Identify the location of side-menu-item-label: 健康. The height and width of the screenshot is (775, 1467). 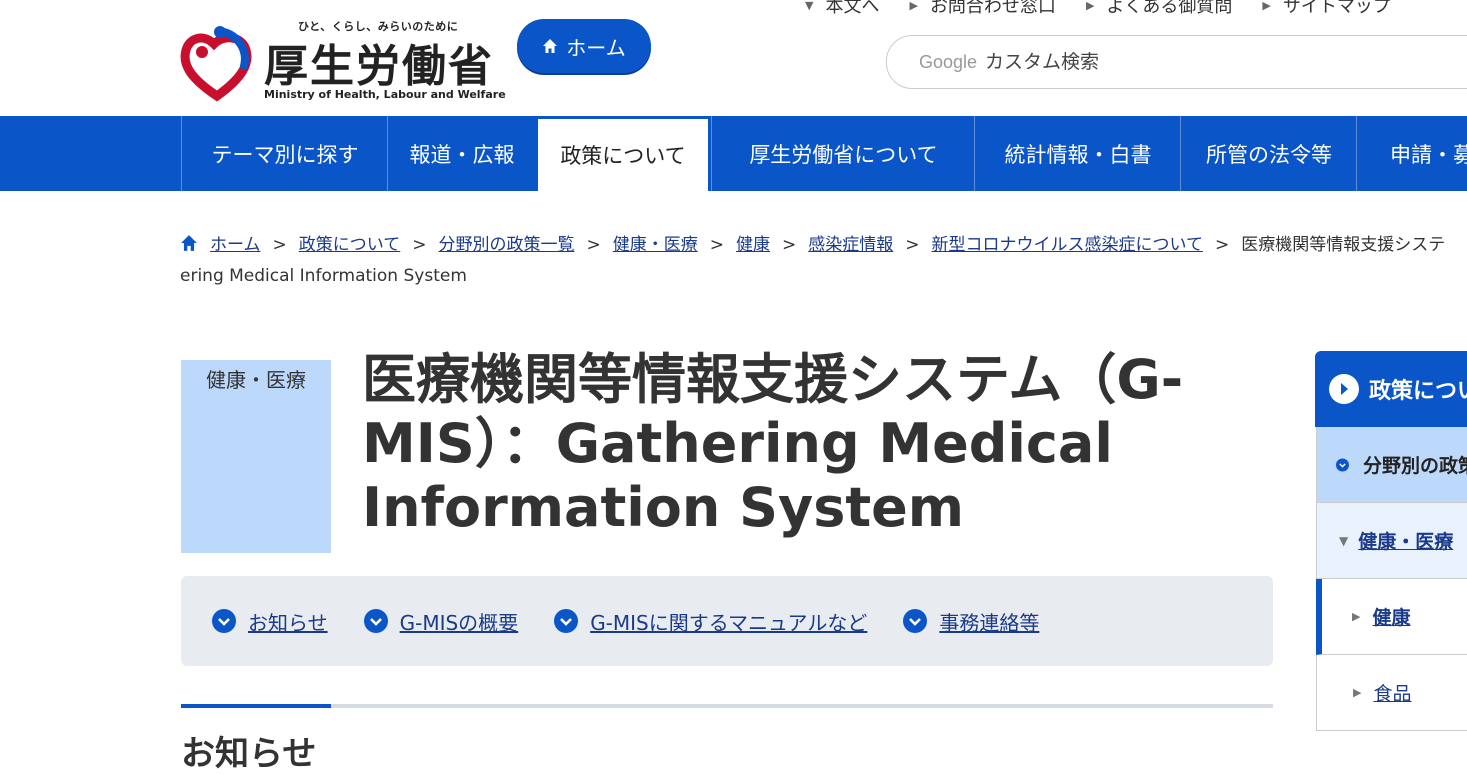
(1391, 618).